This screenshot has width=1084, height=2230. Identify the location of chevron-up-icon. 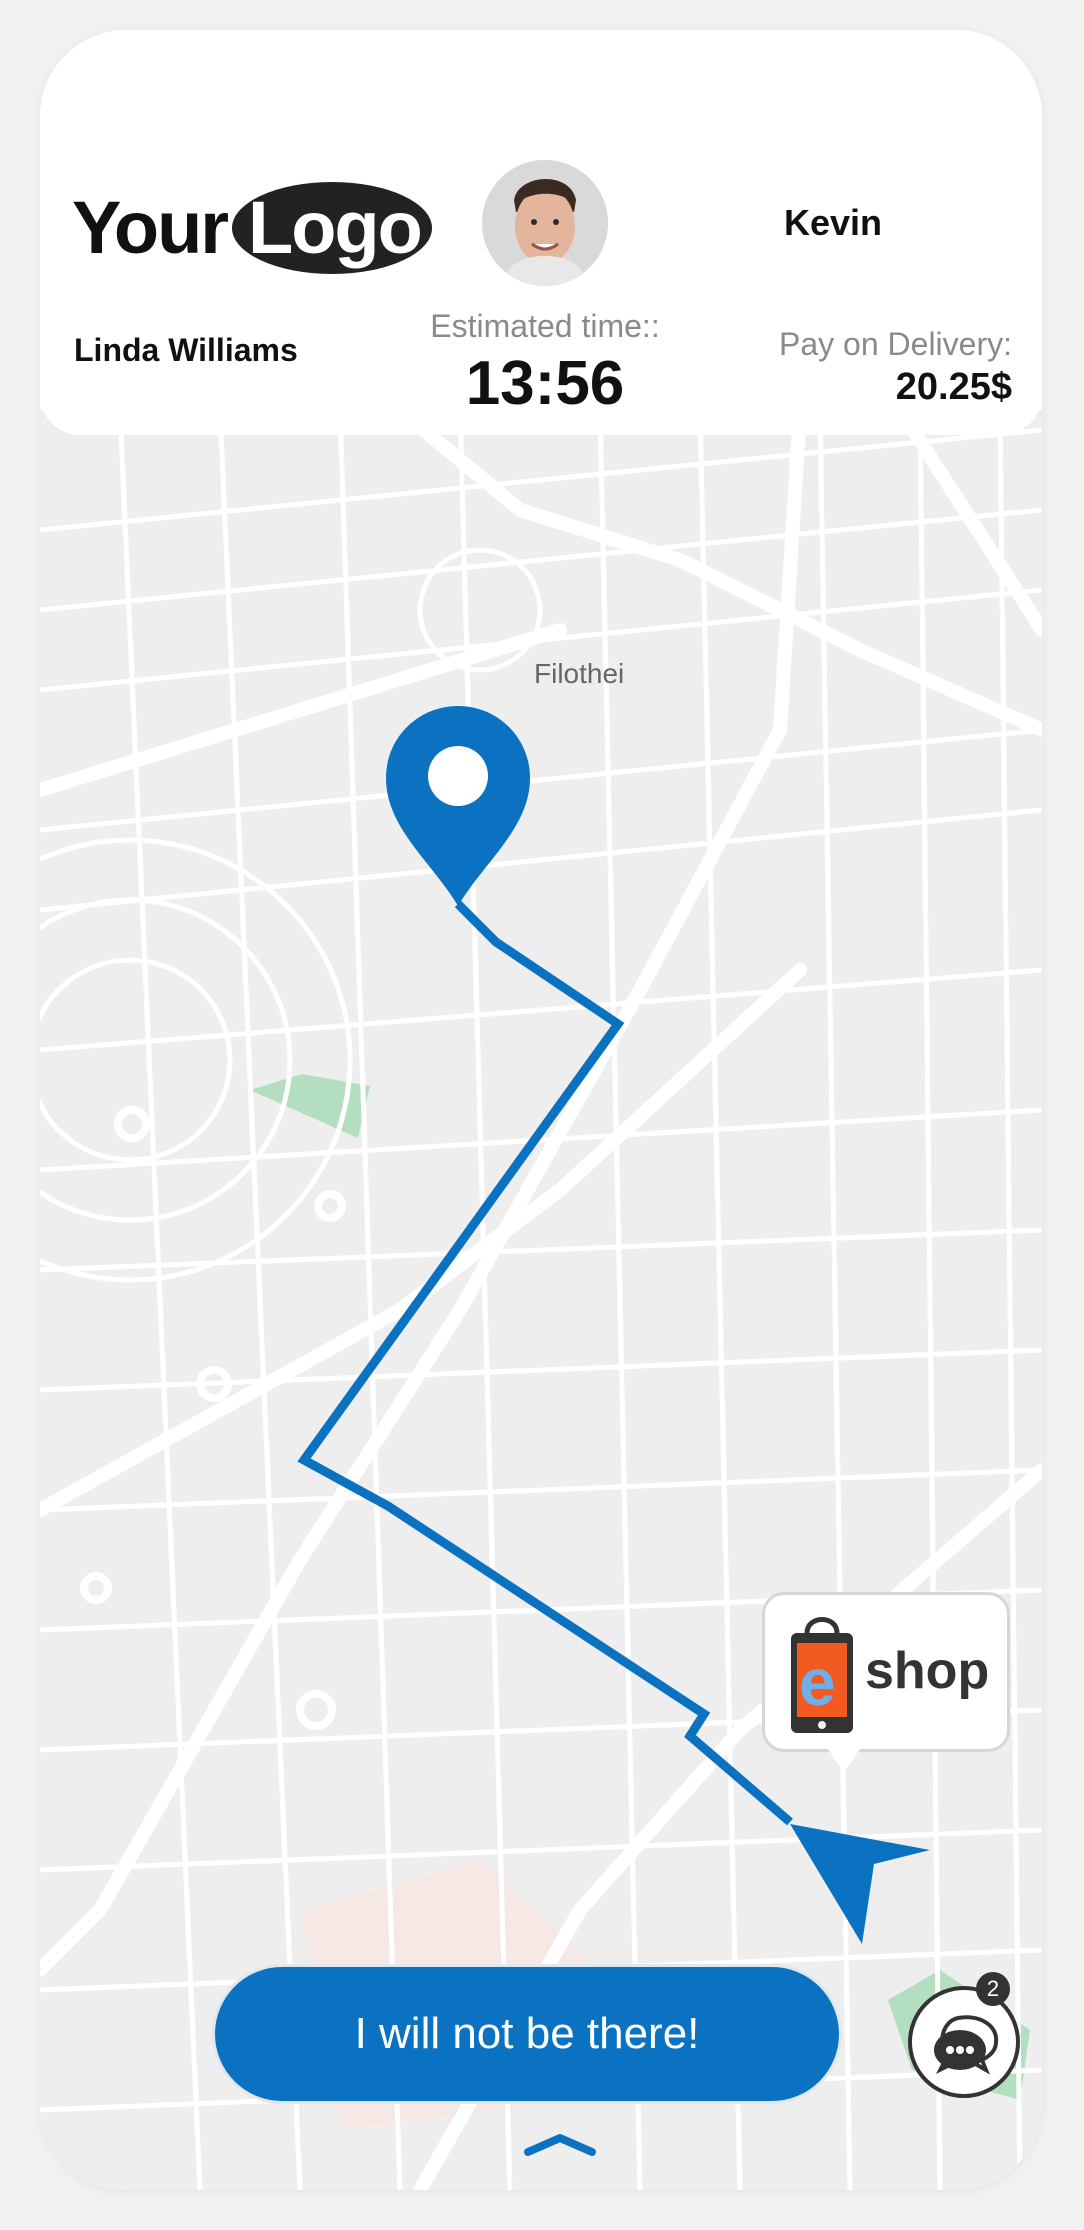
(560, 2143).